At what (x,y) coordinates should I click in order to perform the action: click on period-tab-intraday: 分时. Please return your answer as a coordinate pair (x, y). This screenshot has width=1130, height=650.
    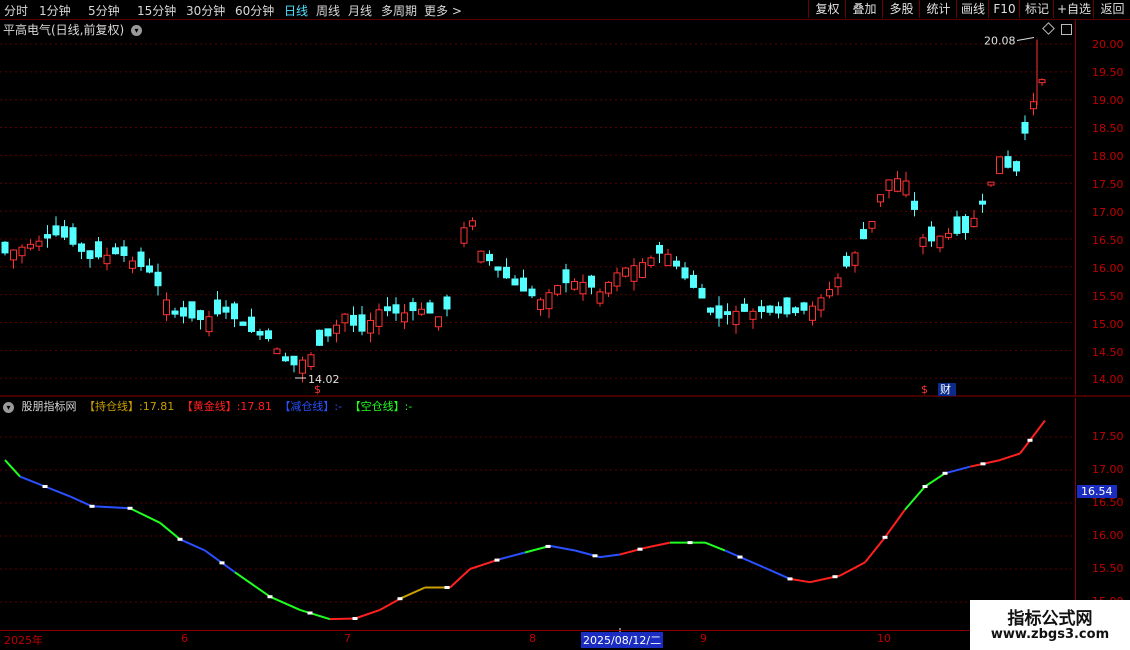
    Looking at the image, I should click on (16, 10).